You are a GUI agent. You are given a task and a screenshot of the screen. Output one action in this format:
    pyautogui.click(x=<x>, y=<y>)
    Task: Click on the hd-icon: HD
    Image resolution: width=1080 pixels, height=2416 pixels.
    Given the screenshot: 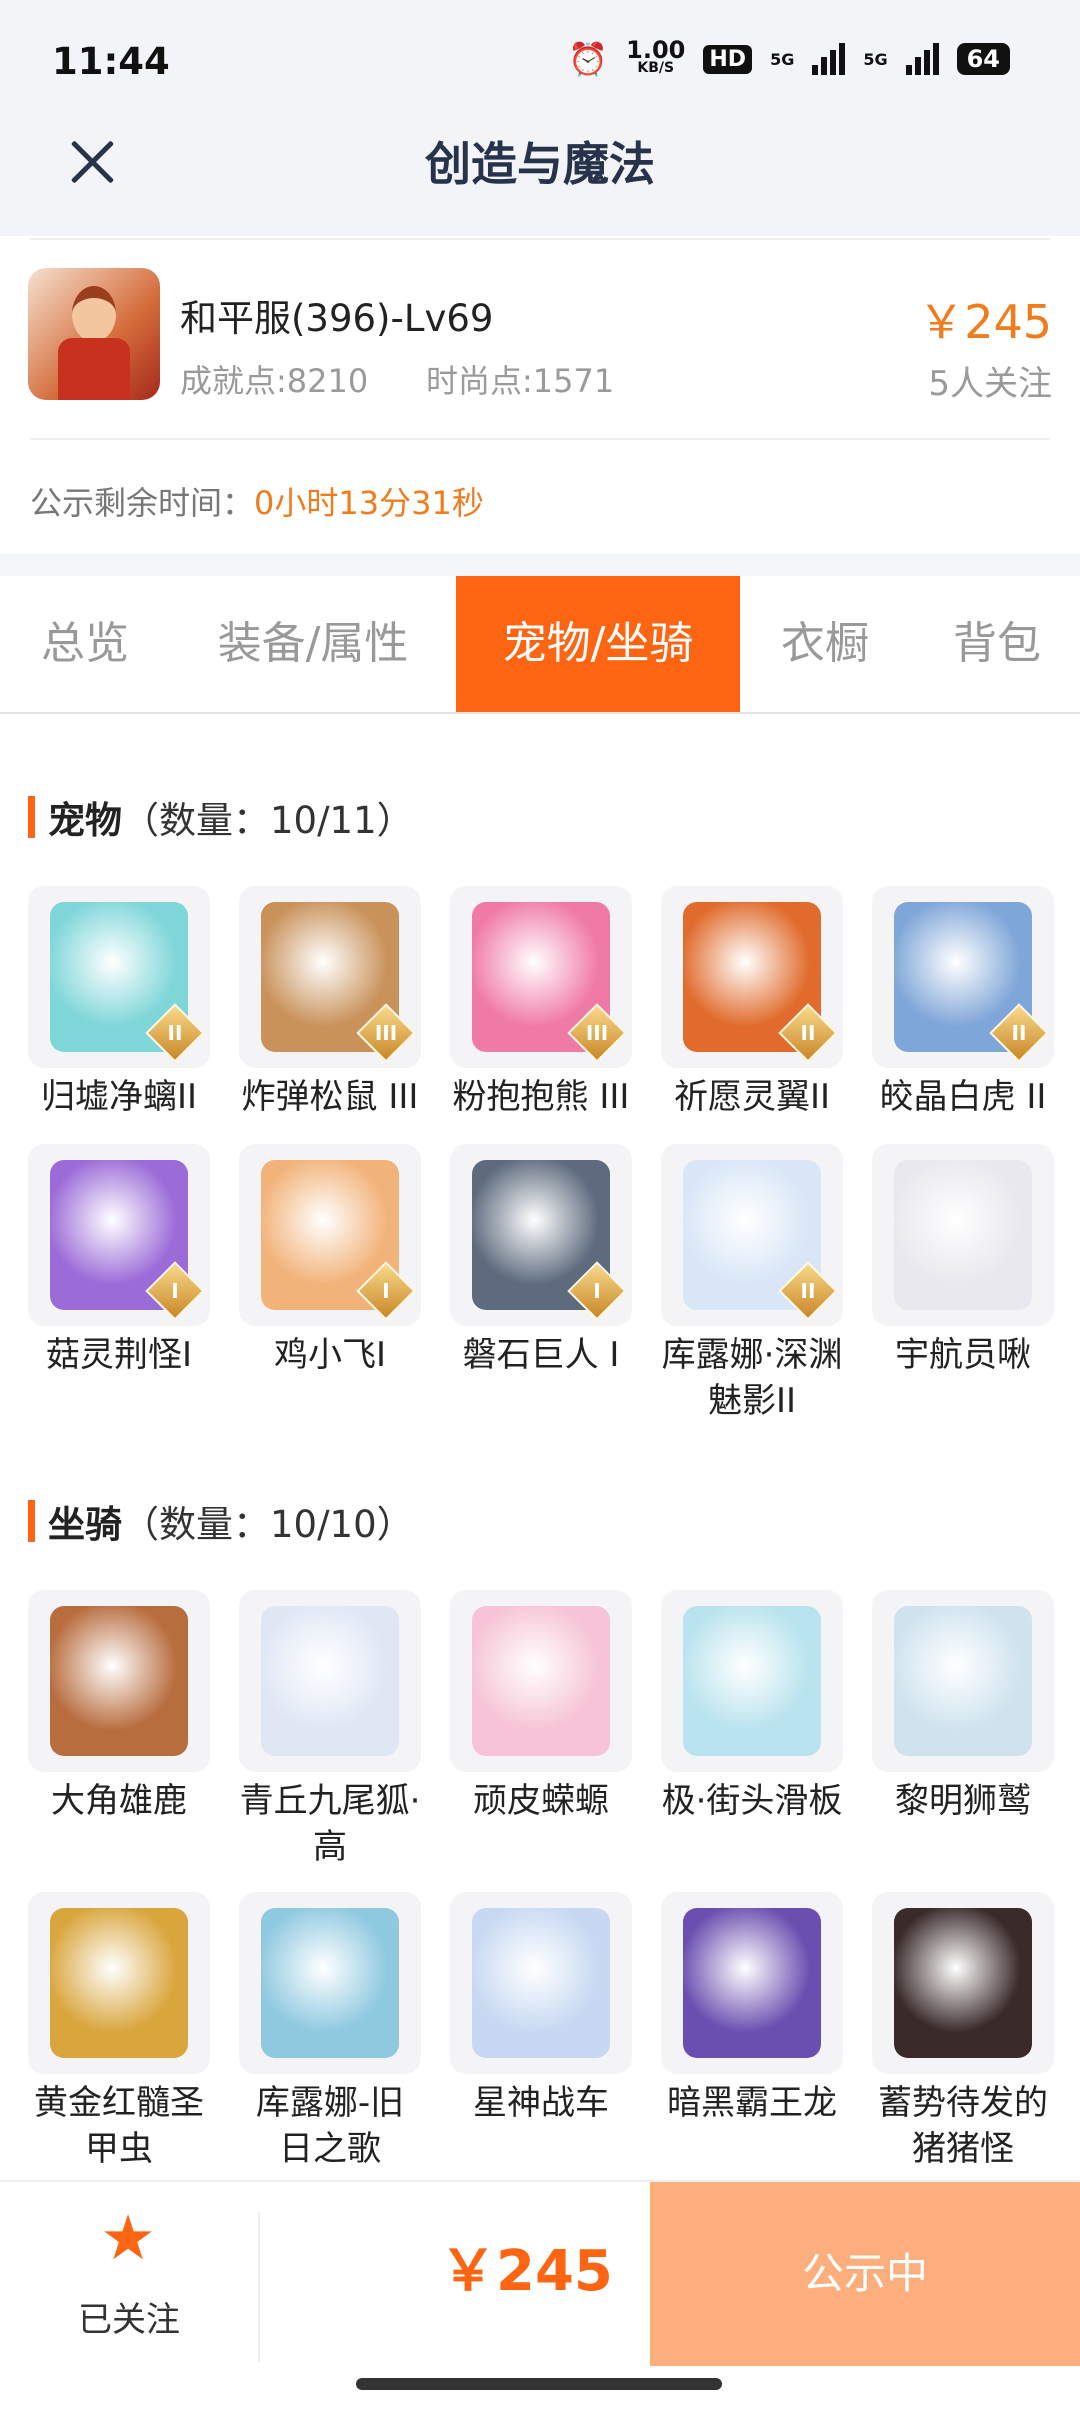 What is the action you would take?
    pyautogui.click(x=728, y=59)
    